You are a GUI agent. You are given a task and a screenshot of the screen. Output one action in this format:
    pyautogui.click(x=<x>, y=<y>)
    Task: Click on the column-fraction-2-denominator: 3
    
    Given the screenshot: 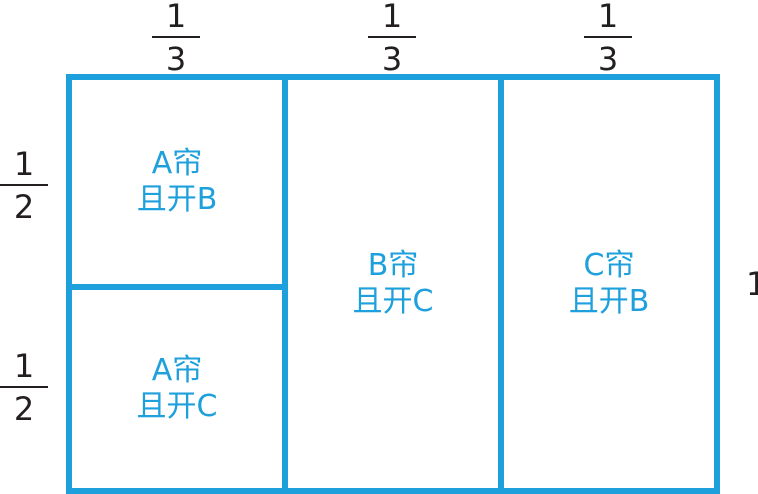 What is the action you would take?
    pyautogui.click(x=392, y=59)
    